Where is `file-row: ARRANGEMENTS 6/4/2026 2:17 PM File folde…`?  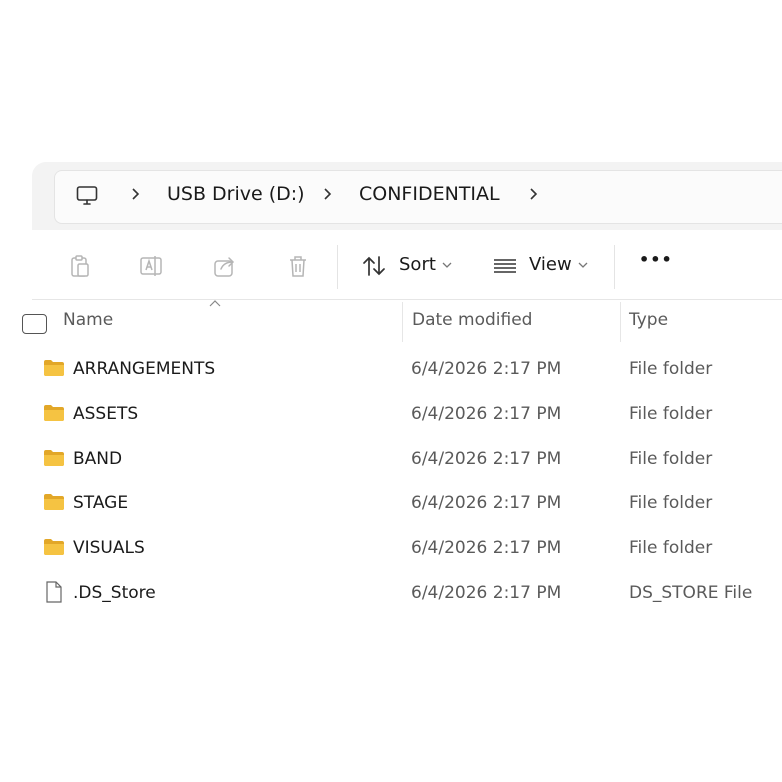
file-row: ARRANGEMENTS 6/4/2026 2:17 PM File folde… is located at coordinates (407, 370).